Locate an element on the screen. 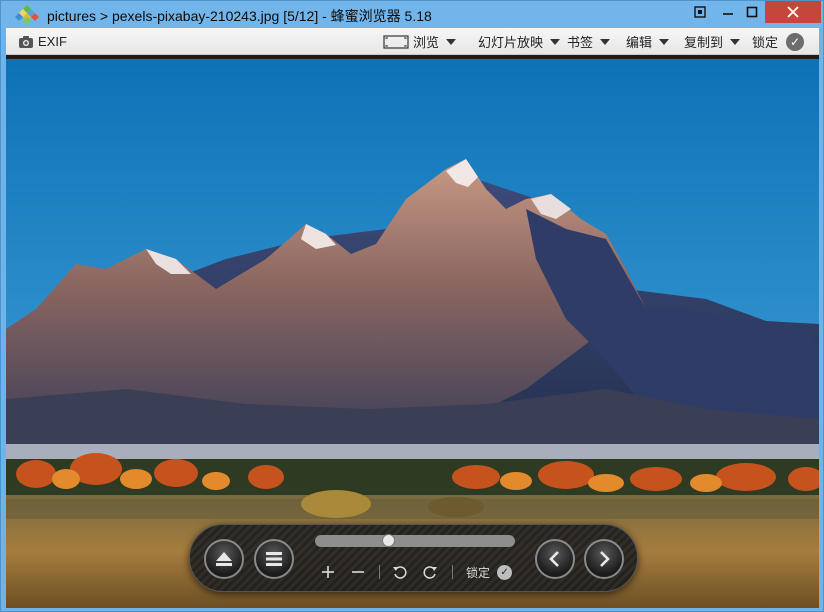 The width and height of the screenshot is (824, 612). browse-frame-icon is located at coordinates (396, 41).